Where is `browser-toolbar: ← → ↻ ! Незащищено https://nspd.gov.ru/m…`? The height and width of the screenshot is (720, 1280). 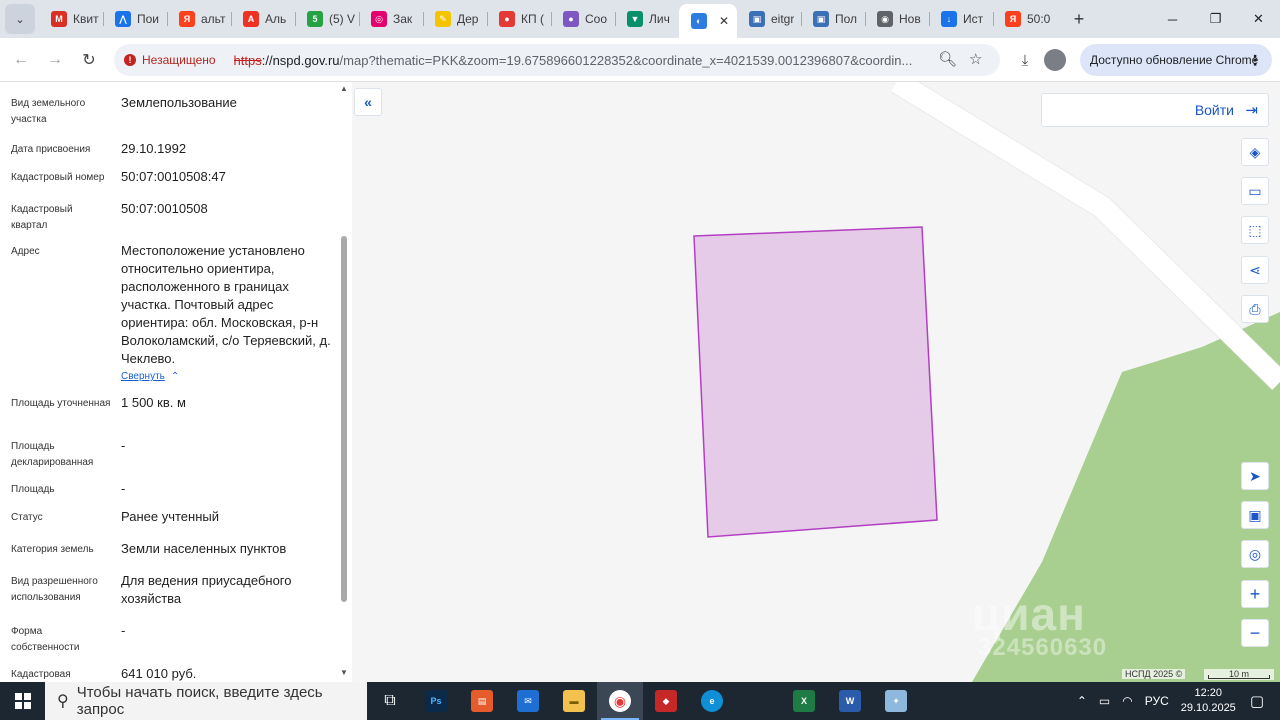 browser-toolbar: ← → ↻ ! Незащищено https://nspd.gov.ru/m… is located at coordinates (640, 60).